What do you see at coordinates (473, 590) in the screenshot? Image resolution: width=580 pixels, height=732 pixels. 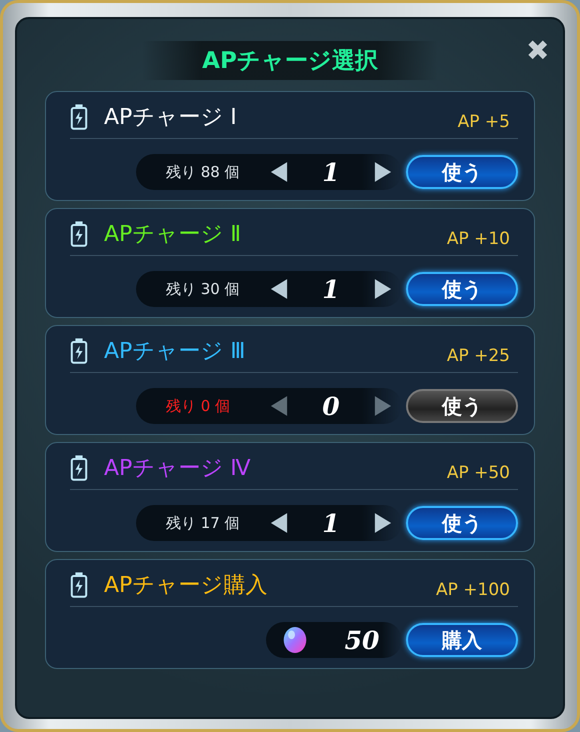 I see `ap-bonus: AP +100` at bounding box center [473, 590].